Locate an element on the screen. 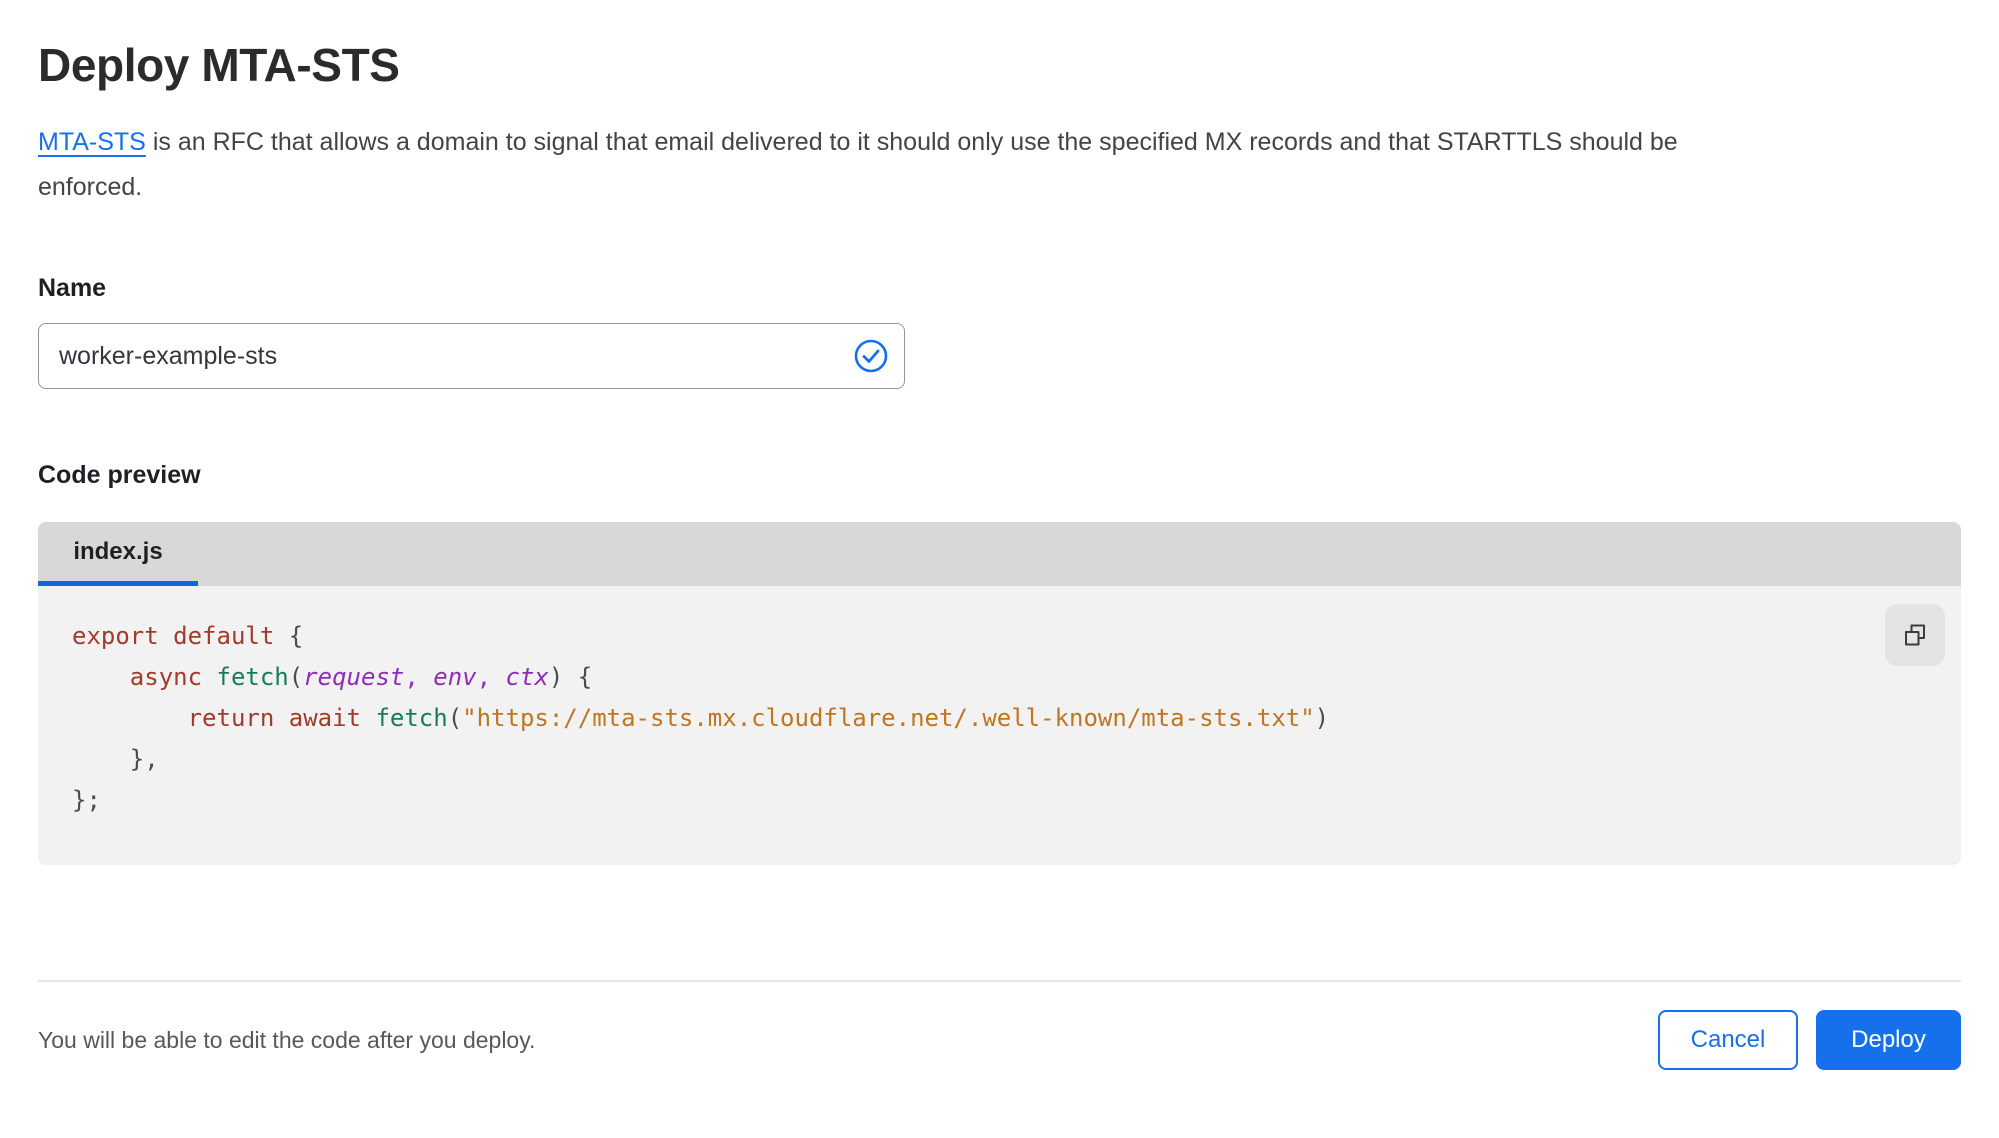 The image size is (1999, 1138). footer-divider is located at coordinates (999, 981).